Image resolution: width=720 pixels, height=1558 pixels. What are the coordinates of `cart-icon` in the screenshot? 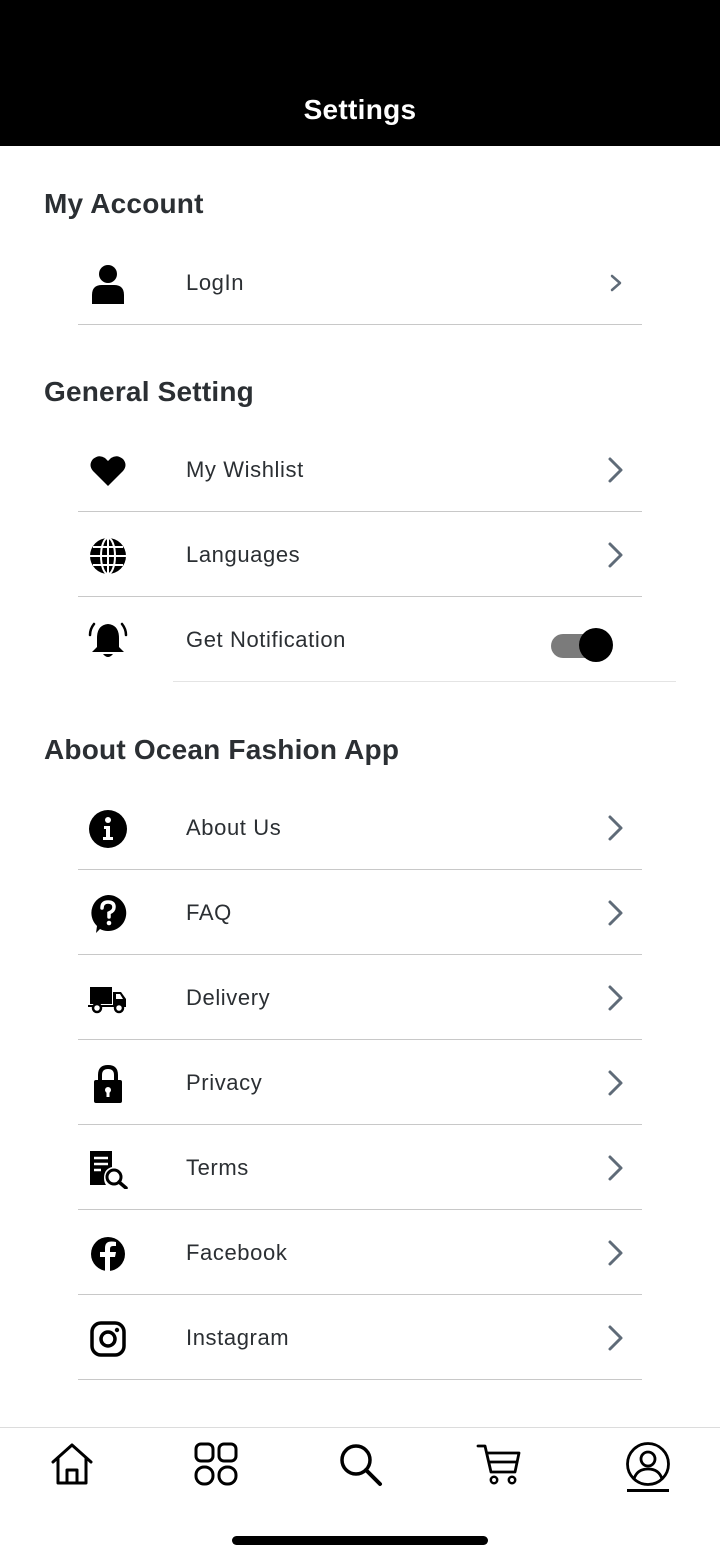 It's located at (498, 1464).